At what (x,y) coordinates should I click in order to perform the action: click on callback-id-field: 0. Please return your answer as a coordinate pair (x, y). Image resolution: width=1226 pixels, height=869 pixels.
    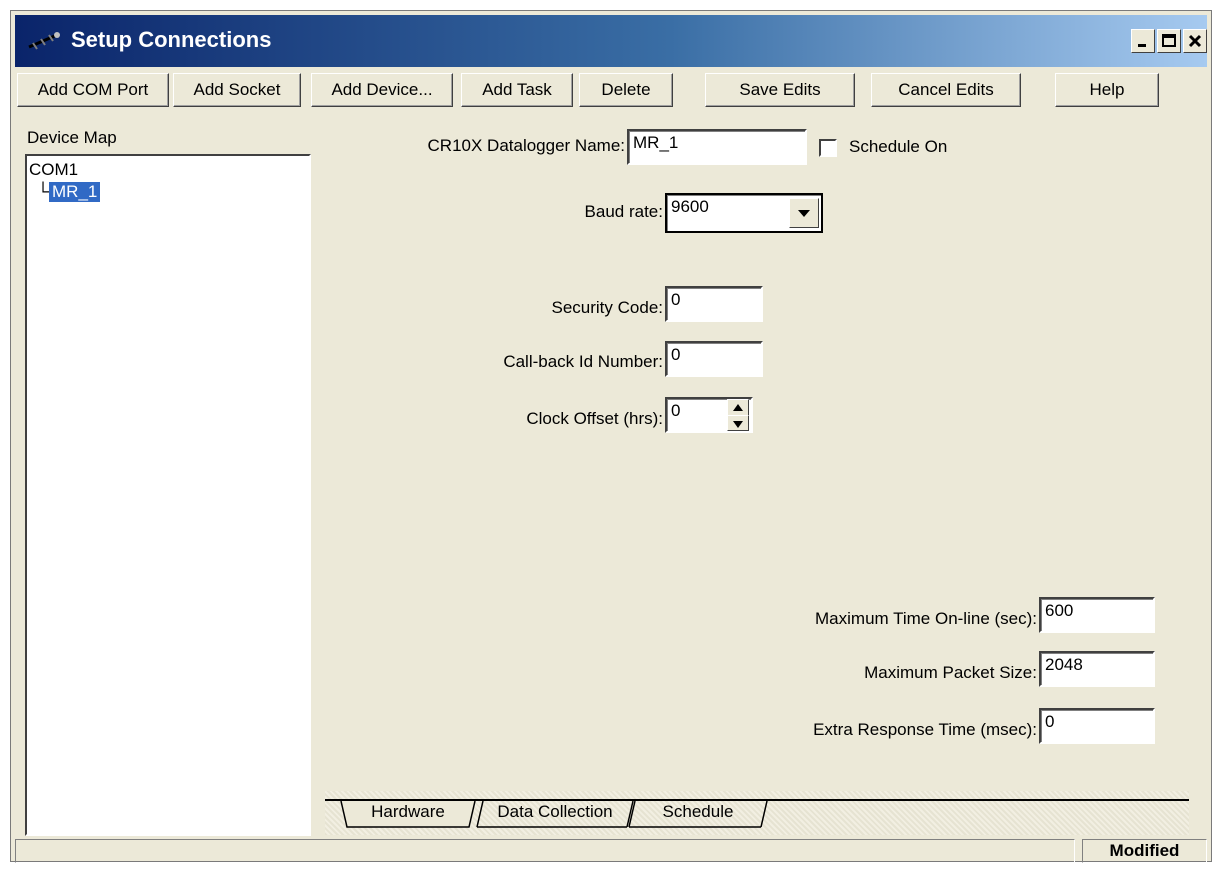
    Looking at the image, I should click on (714, 359).